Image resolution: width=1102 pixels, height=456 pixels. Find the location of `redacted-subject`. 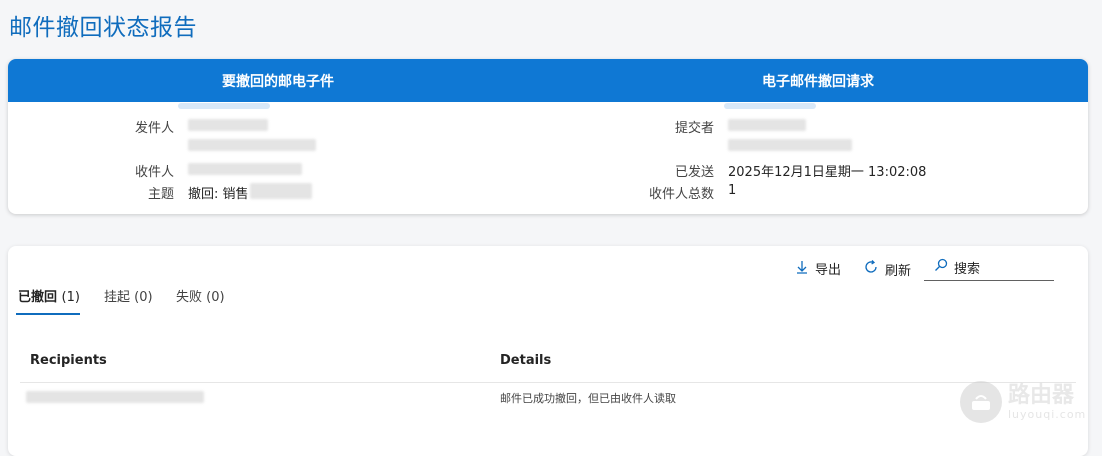

redacted-subject is located at coordinates (281, 191).